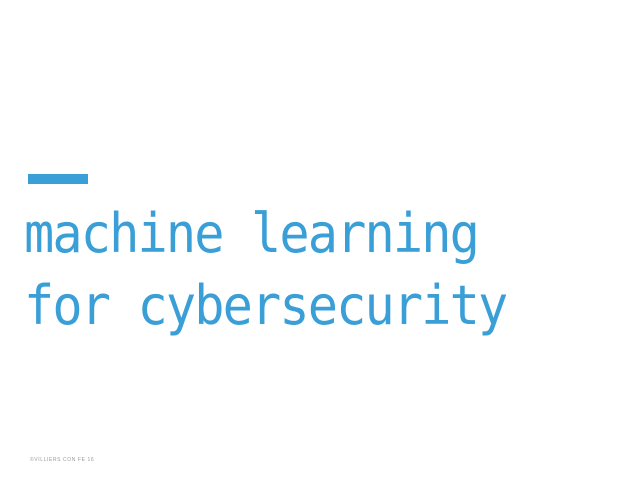 Image resolution: width=638 pixels, height=479 pixels. What do you see at coordinates (266, 305) in the screenshot?
I see `title-line-2: for cybersecurity` at bounding box center [266, 305].